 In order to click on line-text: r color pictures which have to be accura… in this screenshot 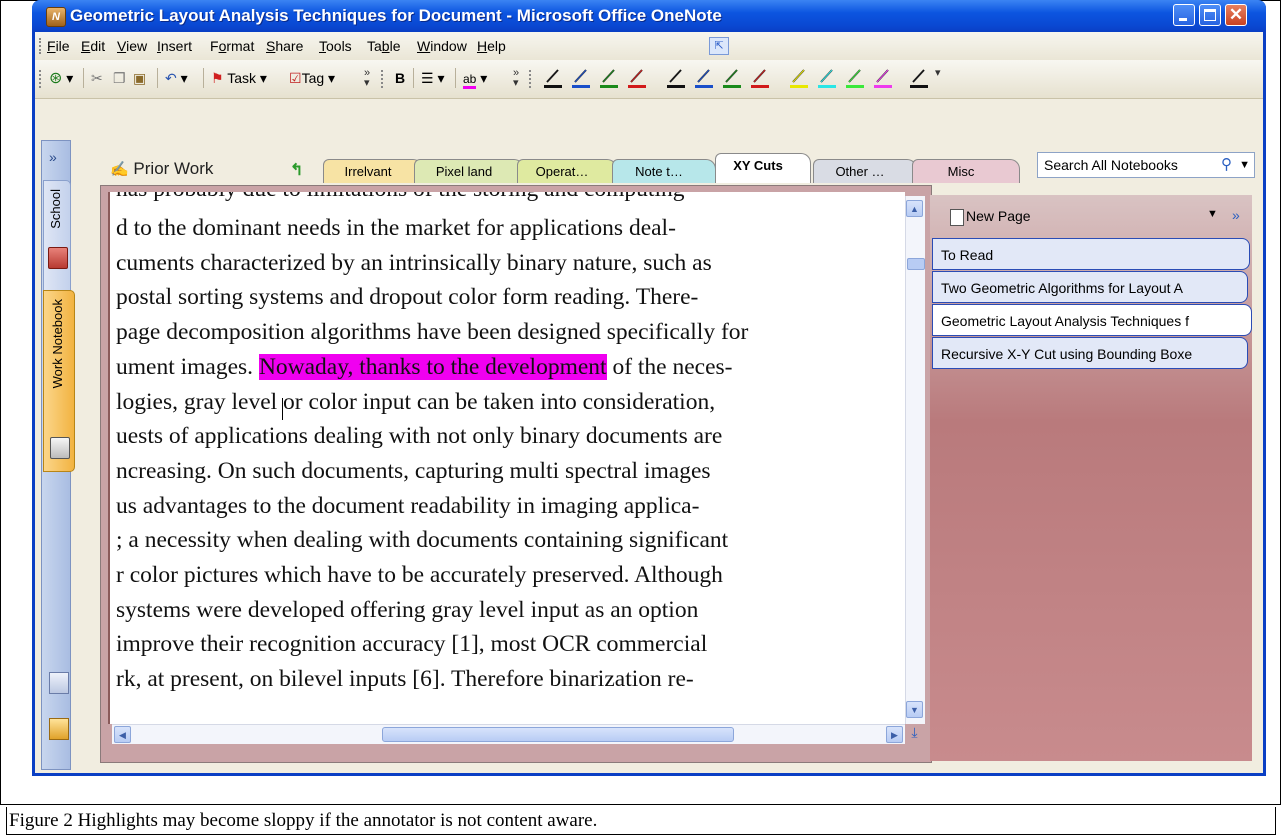, I will do `click(419, 575)`.